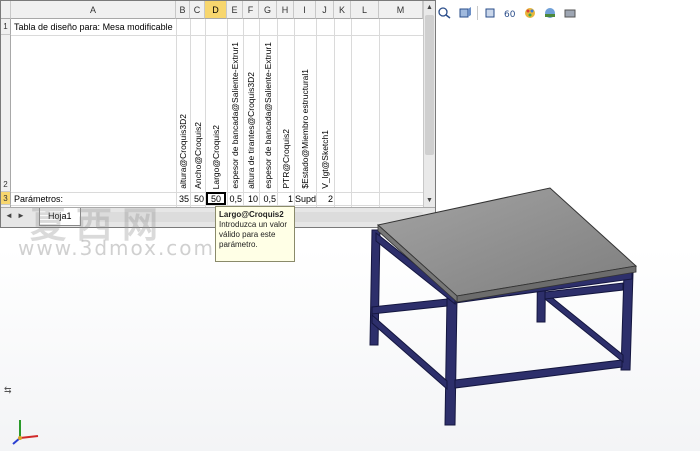 The width and height of the screenshot is (700, 451). Describe the element at coordinates (8, 390) in the screenshot. I see `view-nav-arrows-icon: ⇆` at that location.